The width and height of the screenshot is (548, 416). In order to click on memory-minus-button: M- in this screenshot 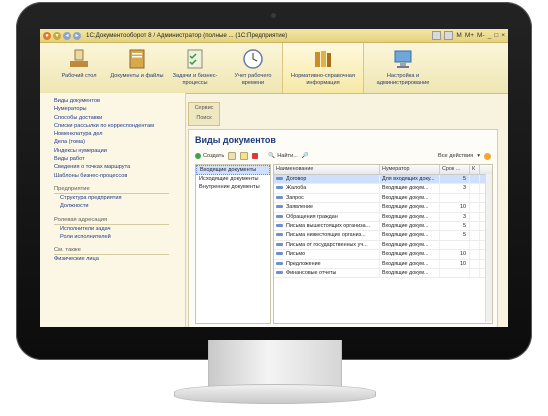, I will do `click(481, 35)`.